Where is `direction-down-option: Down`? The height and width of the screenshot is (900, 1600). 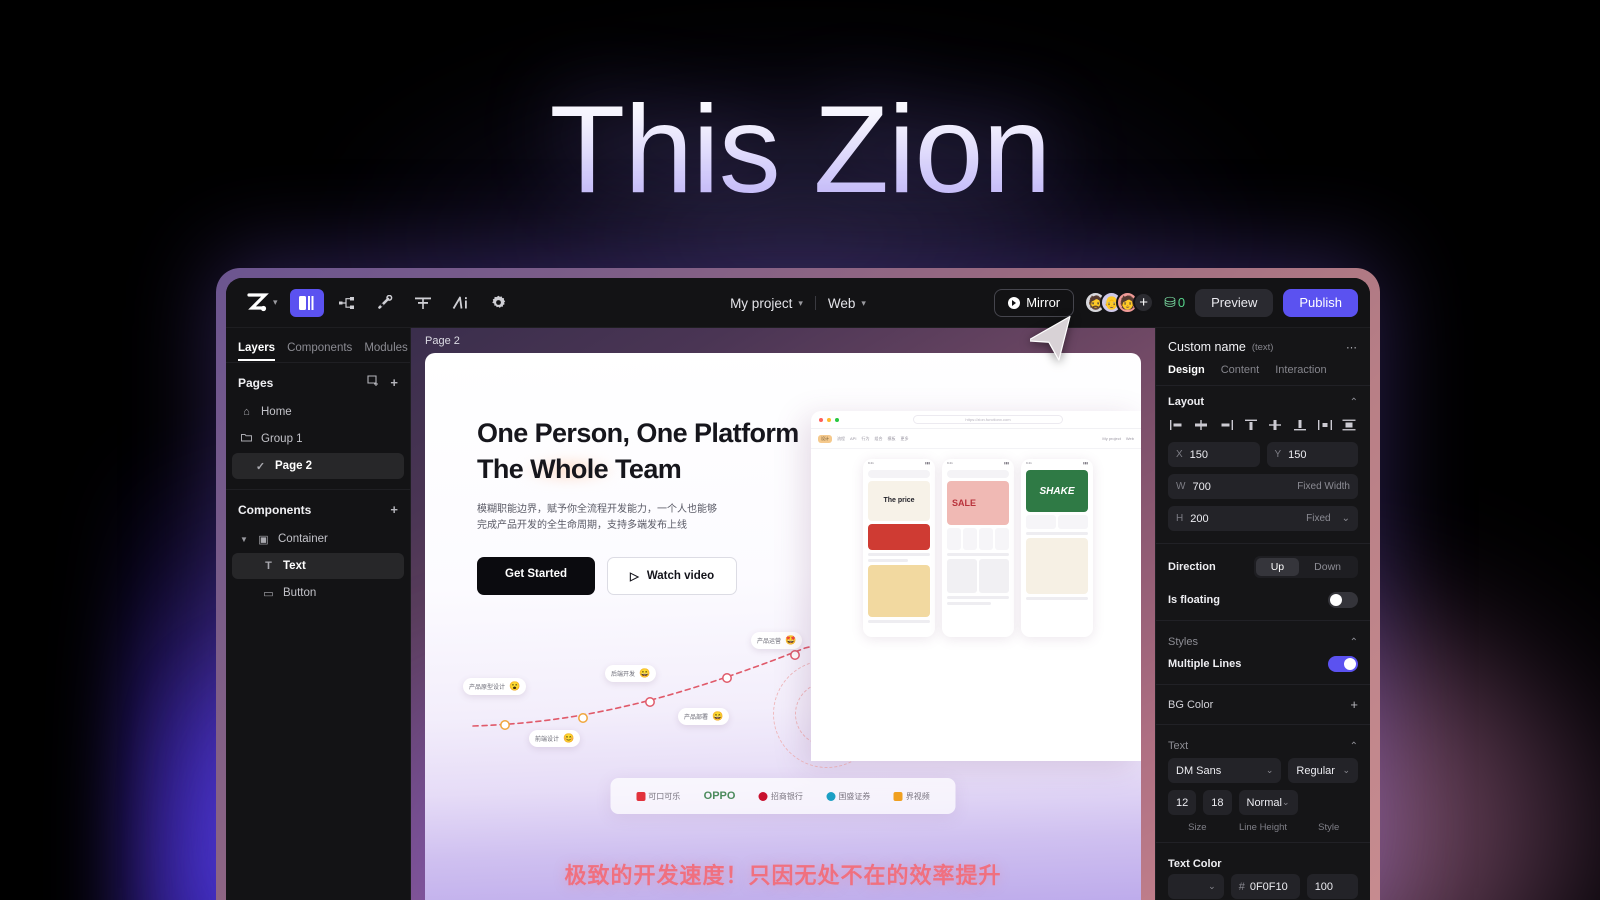 direction-down-option: Down is located at coordinates (1327, 567).